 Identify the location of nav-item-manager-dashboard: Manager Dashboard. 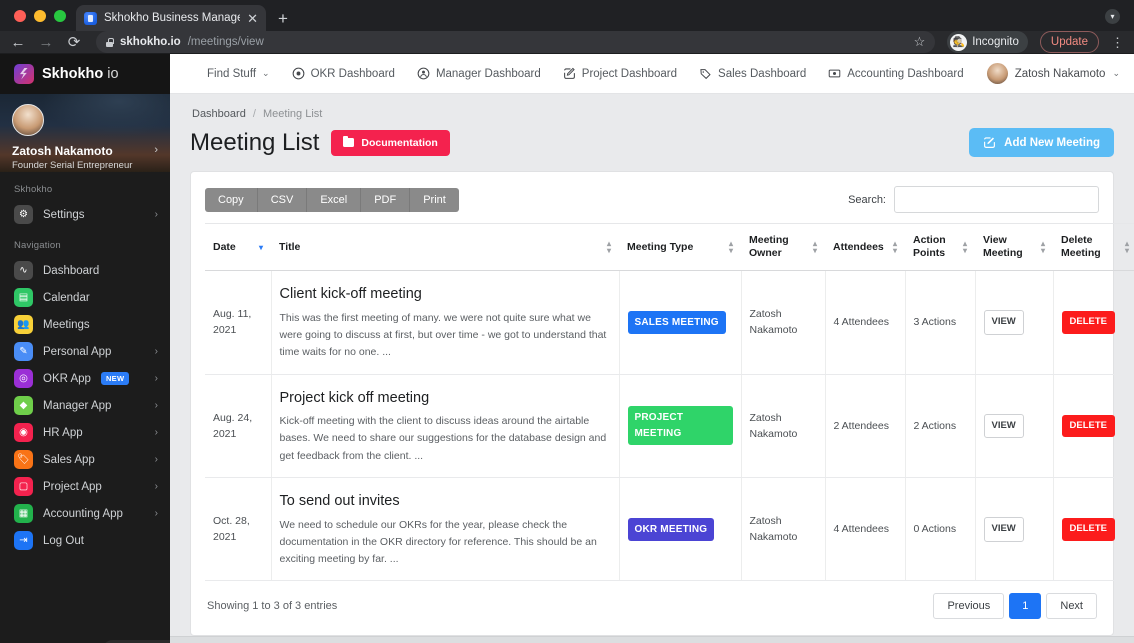
(479, 73).